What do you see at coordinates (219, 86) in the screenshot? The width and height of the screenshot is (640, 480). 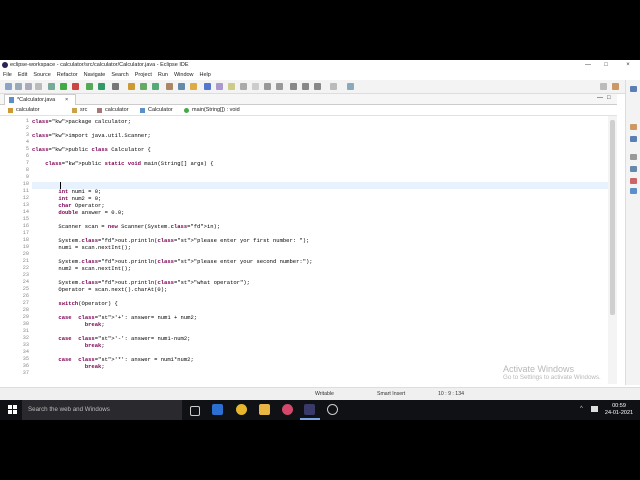 I see `breadcrumb-toggle-icon` at bounding box center [219, 86].